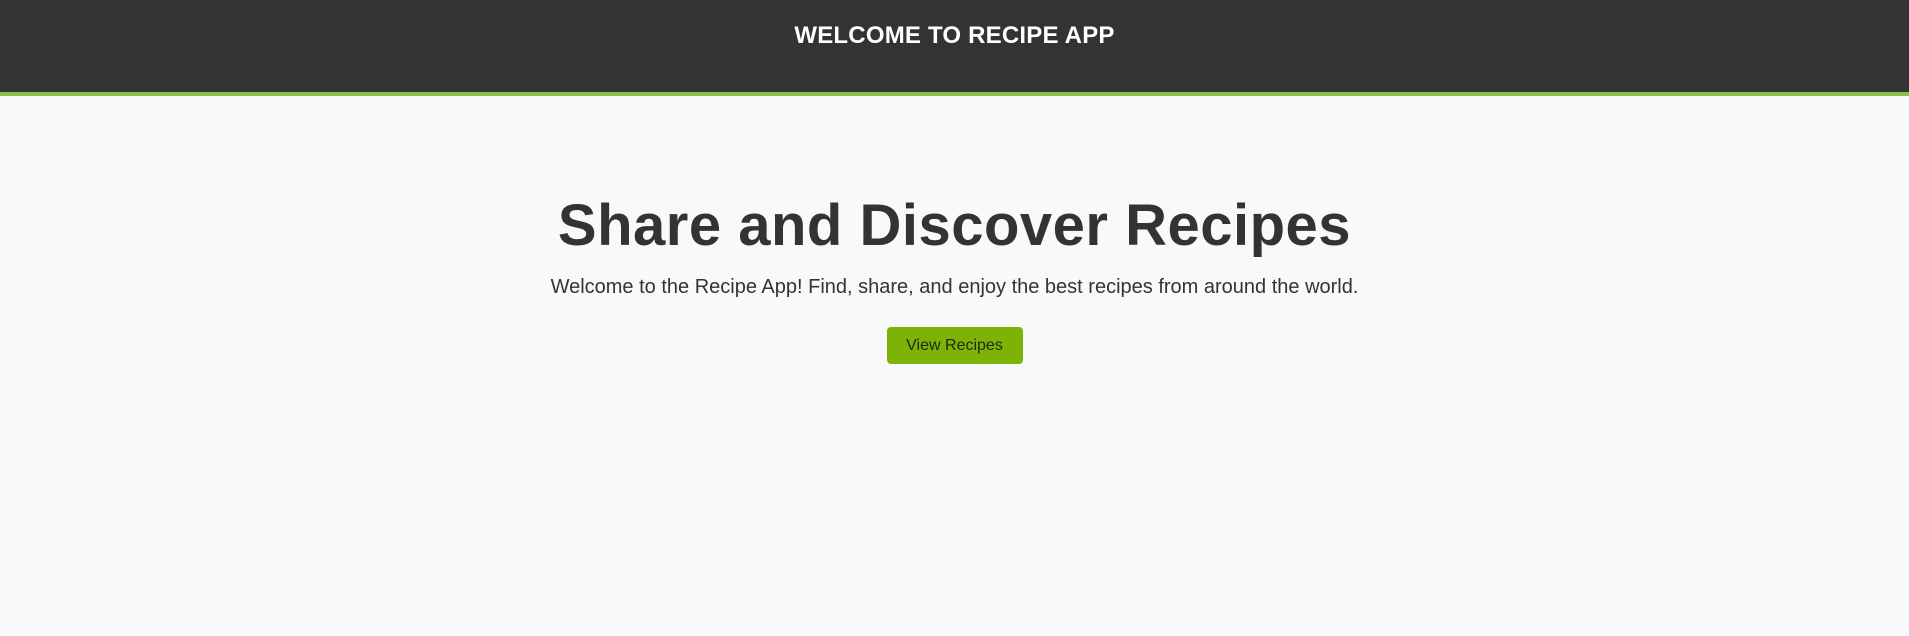  What do you see at coordinates (954, 35) in the screenshot?
I see `app-title: WELCOME TO RECIPE APP` at bounding box center [954, 35].